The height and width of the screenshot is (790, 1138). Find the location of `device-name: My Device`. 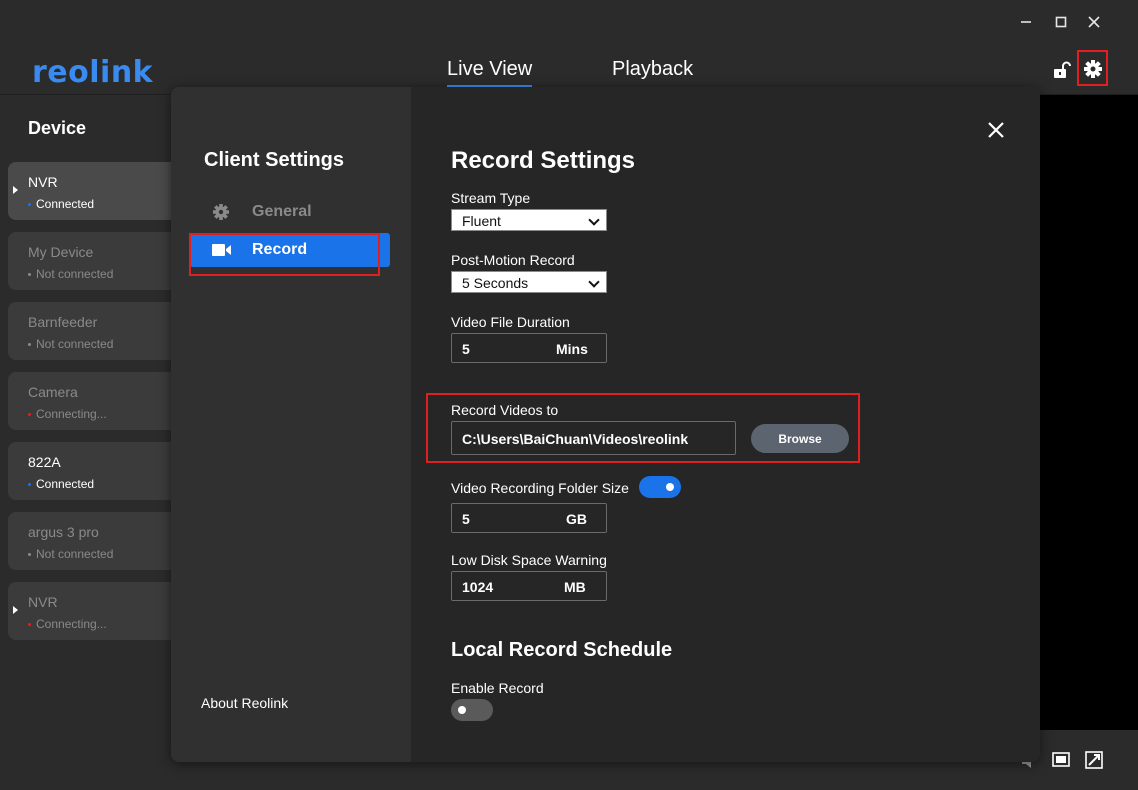

device-name: My Device is located at coordinates (61, 252).